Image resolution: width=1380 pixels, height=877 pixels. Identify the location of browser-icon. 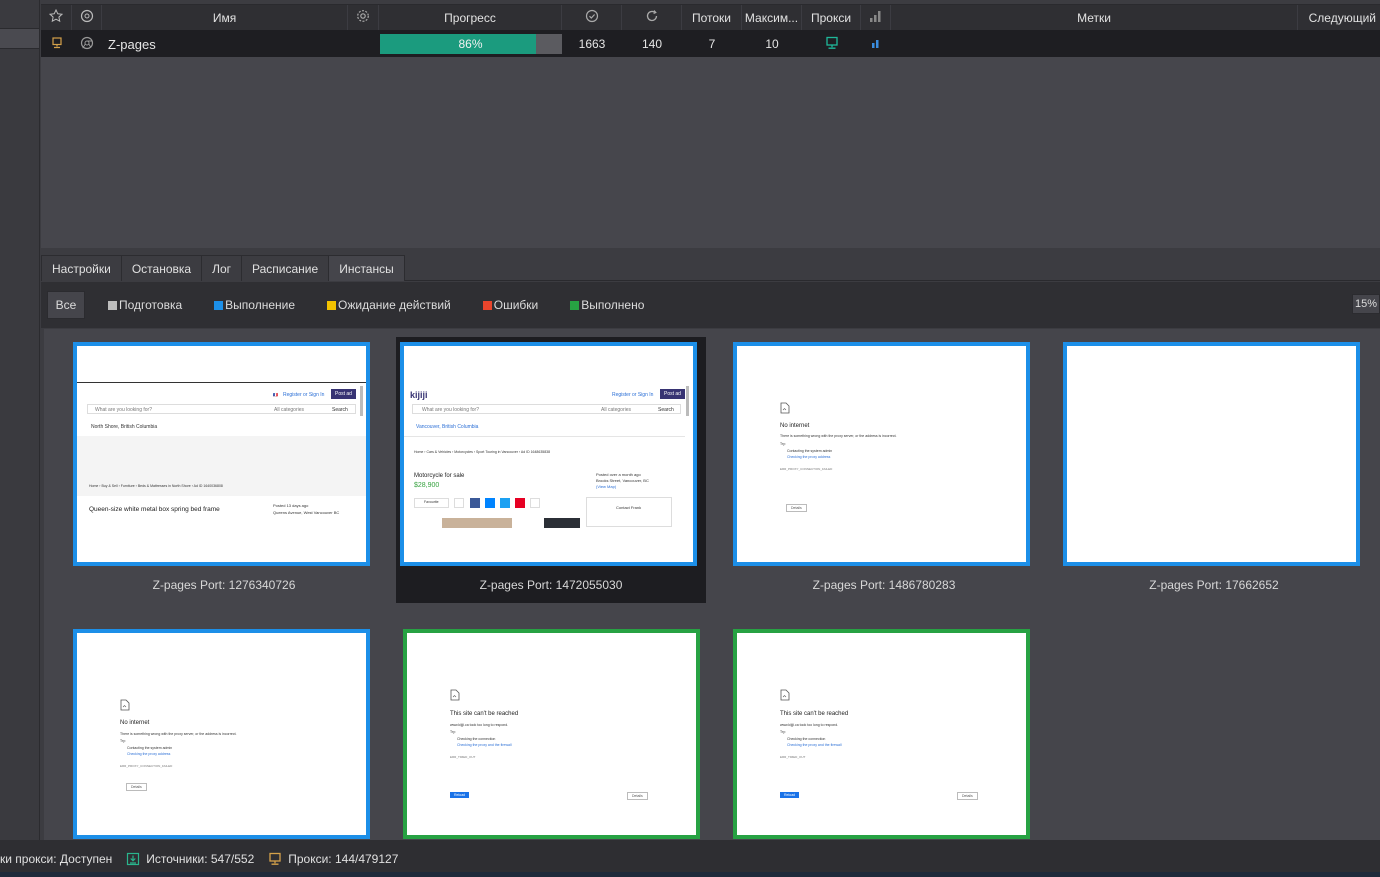
(87, 17).